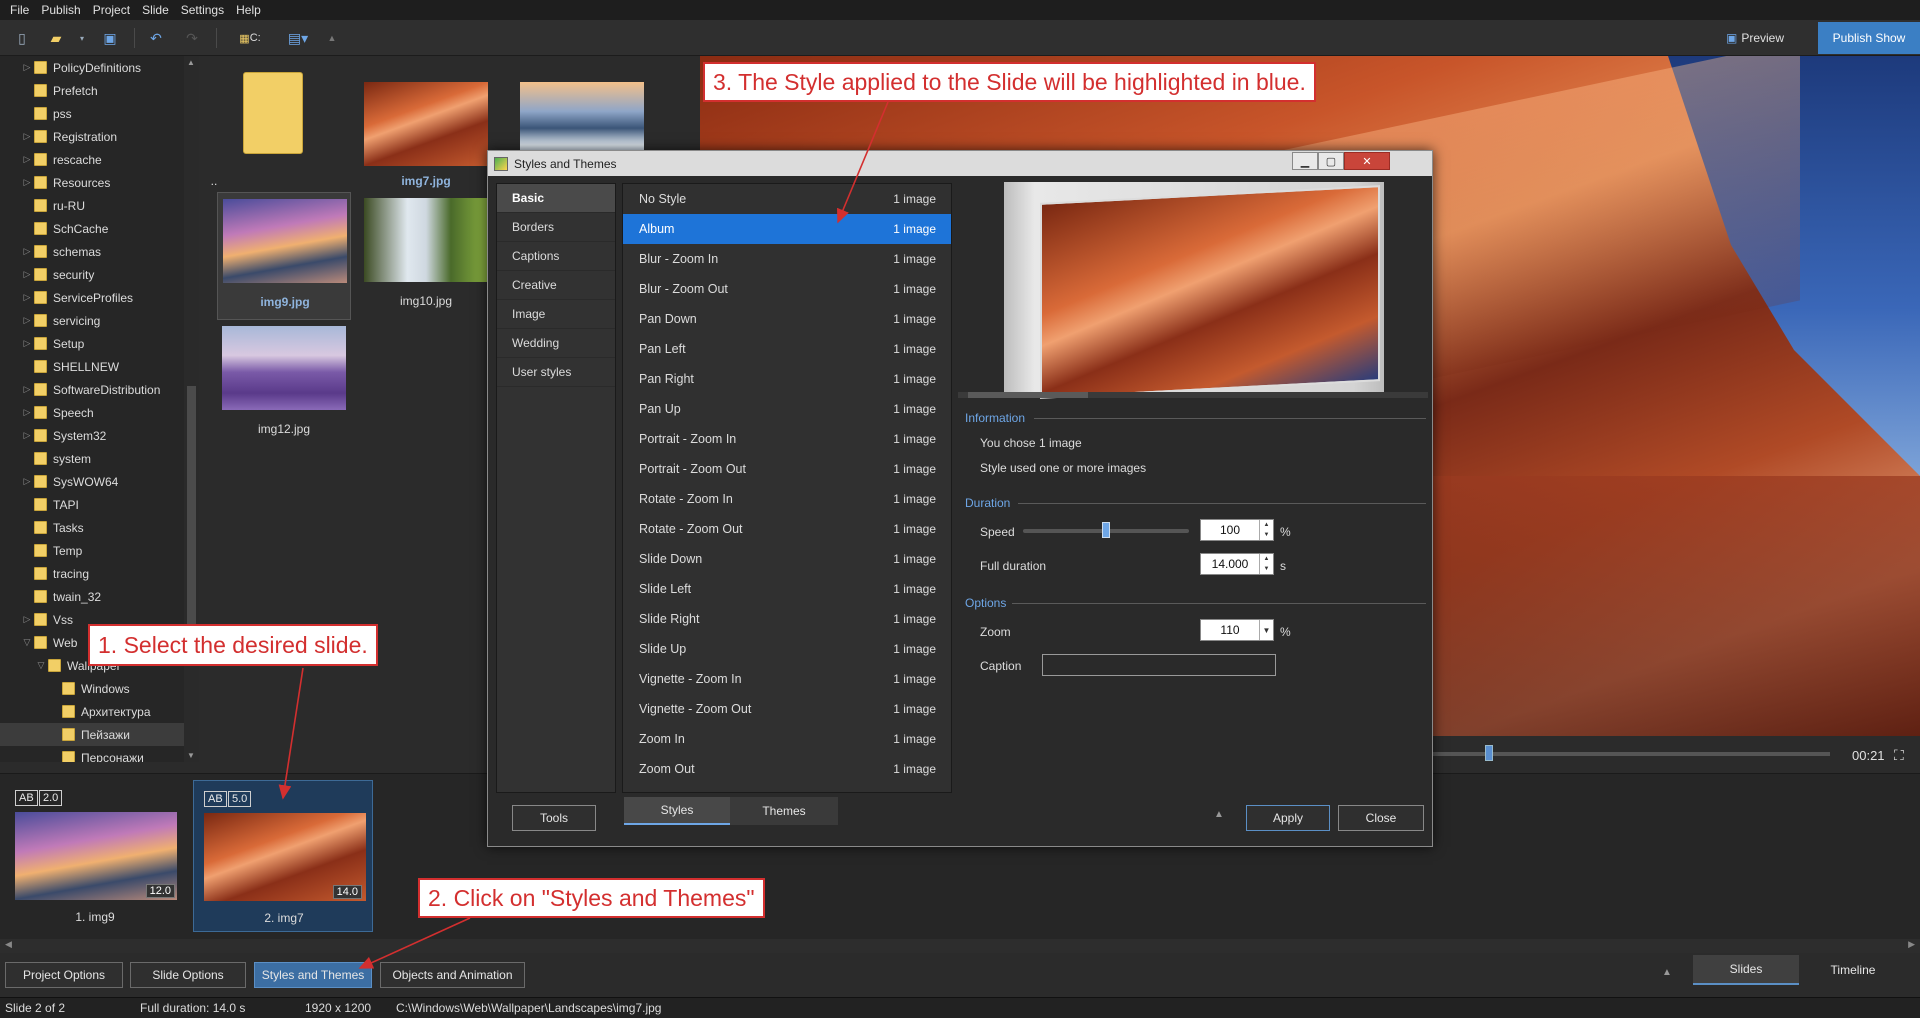  What do you see at coordinates (787, 349) in the screenshot?
I see `style-list-item: Pan Left 1 image` at bounding box center [787, 349].